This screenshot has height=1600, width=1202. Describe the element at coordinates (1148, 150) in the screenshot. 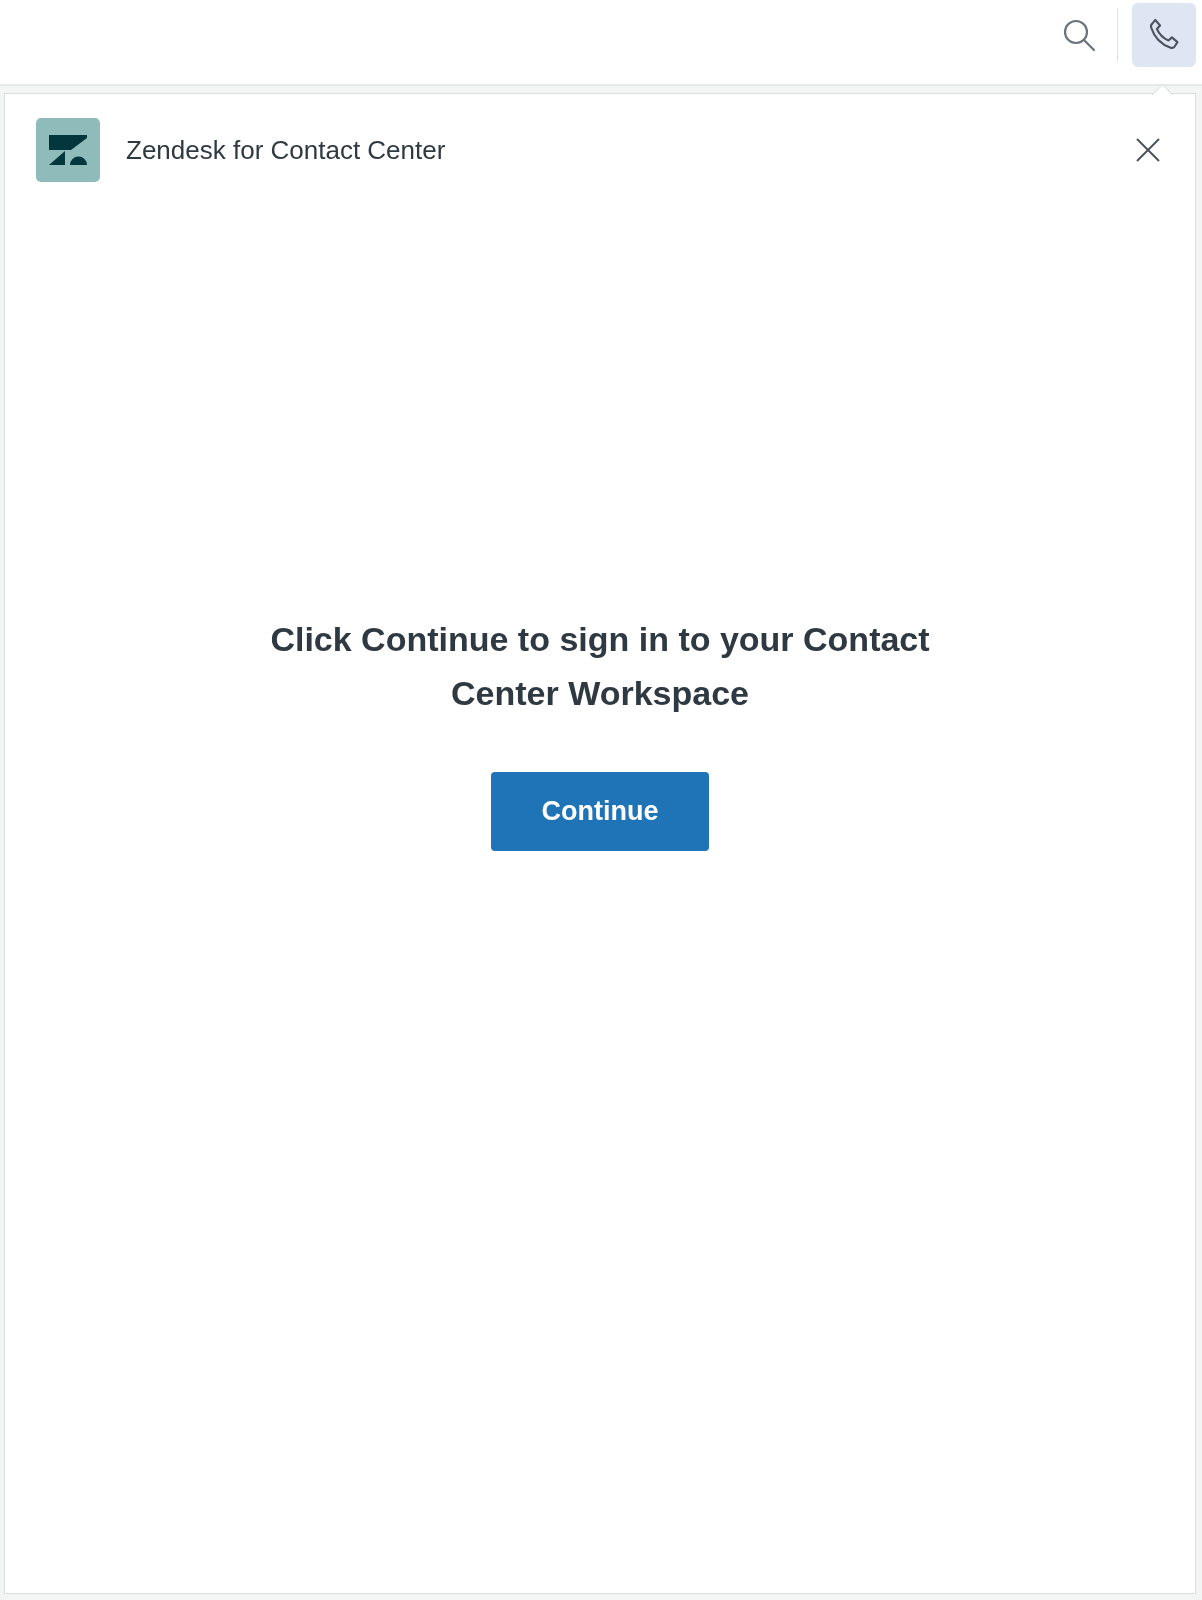

I see `close-icon` at that location.